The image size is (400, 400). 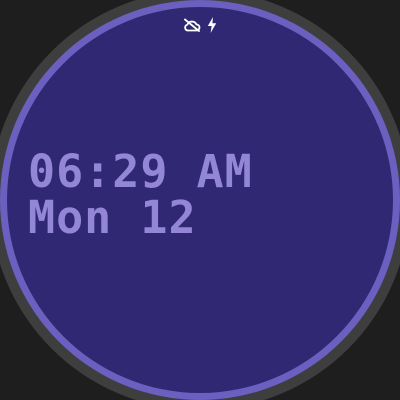 I want to click on lightning-bolt-icon, so click(x=212, y=25).